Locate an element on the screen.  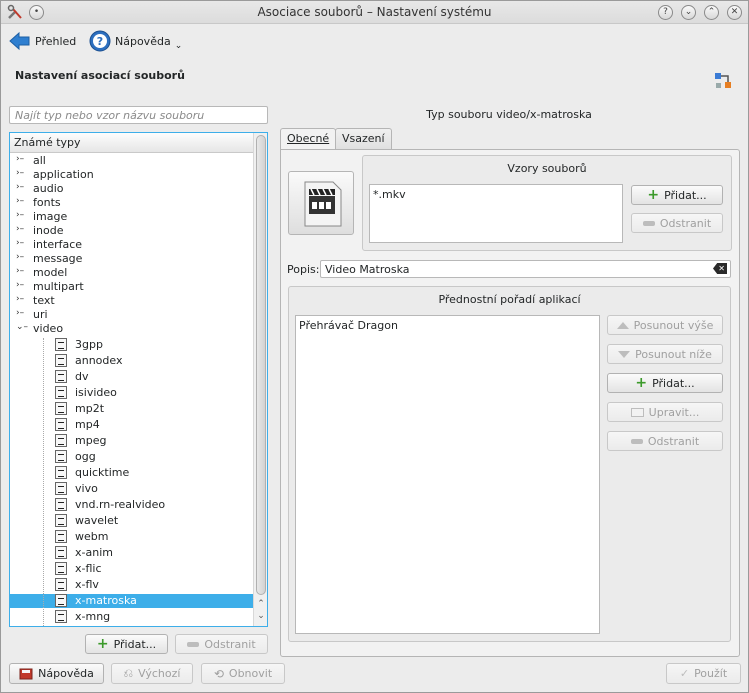
tree-item-dv: dv is located at coordinates (132, 377).